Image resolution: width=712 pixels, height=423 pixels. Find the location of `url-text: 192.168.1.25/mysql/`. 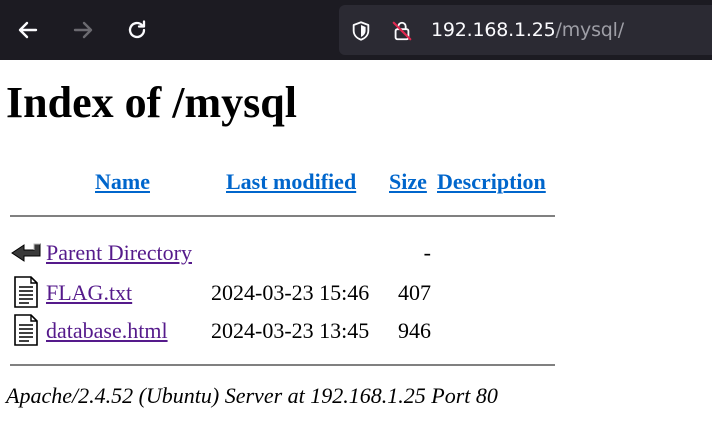

url-text: 192.168.1.25/mysql/ is located at coordinates (527, 30).